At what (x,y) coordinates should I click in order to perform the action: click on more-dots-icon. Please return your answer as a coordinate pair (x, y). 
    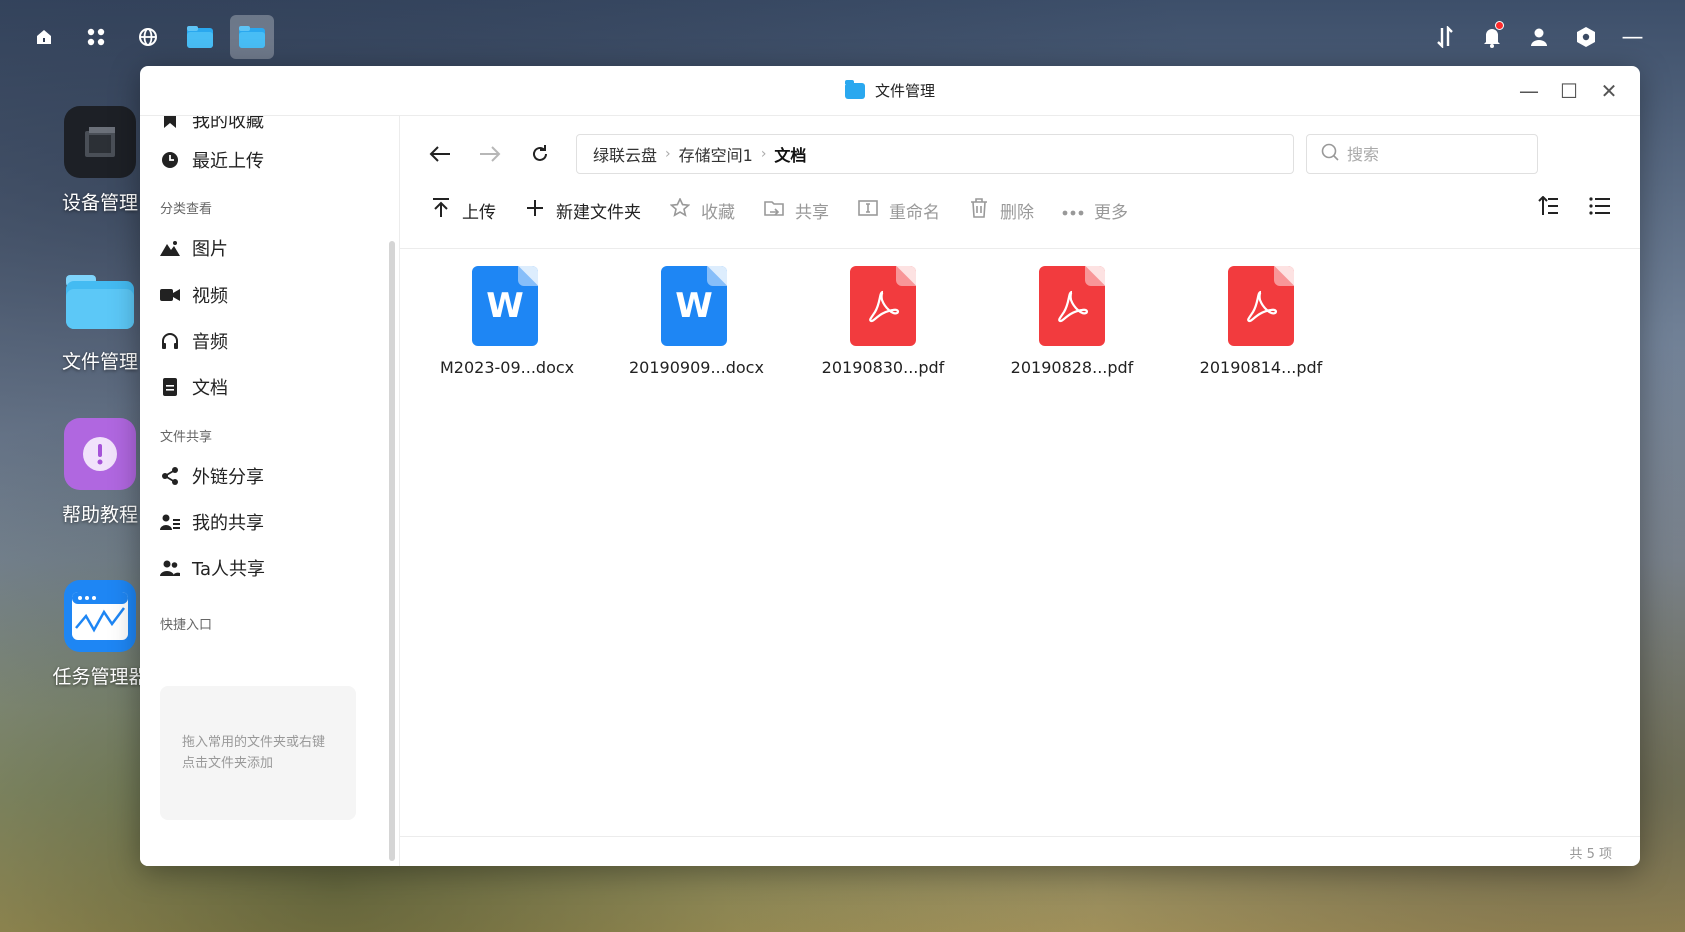
    Looking at the image, I should click on (1073, 210).